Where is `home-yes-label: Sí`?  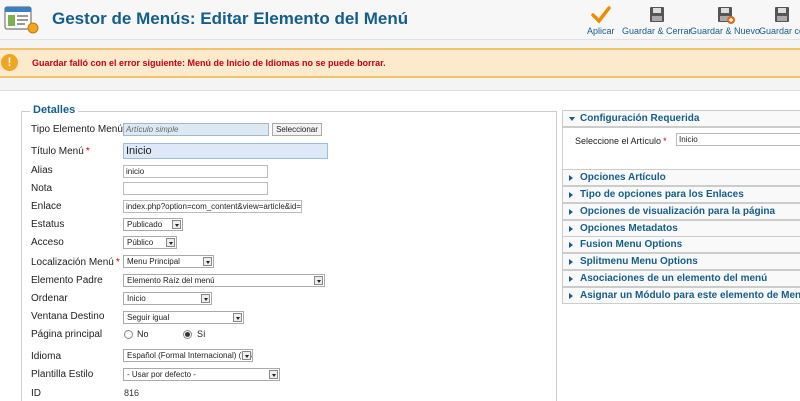
home-yes-label: Sí is located at coordinates (201, 334).